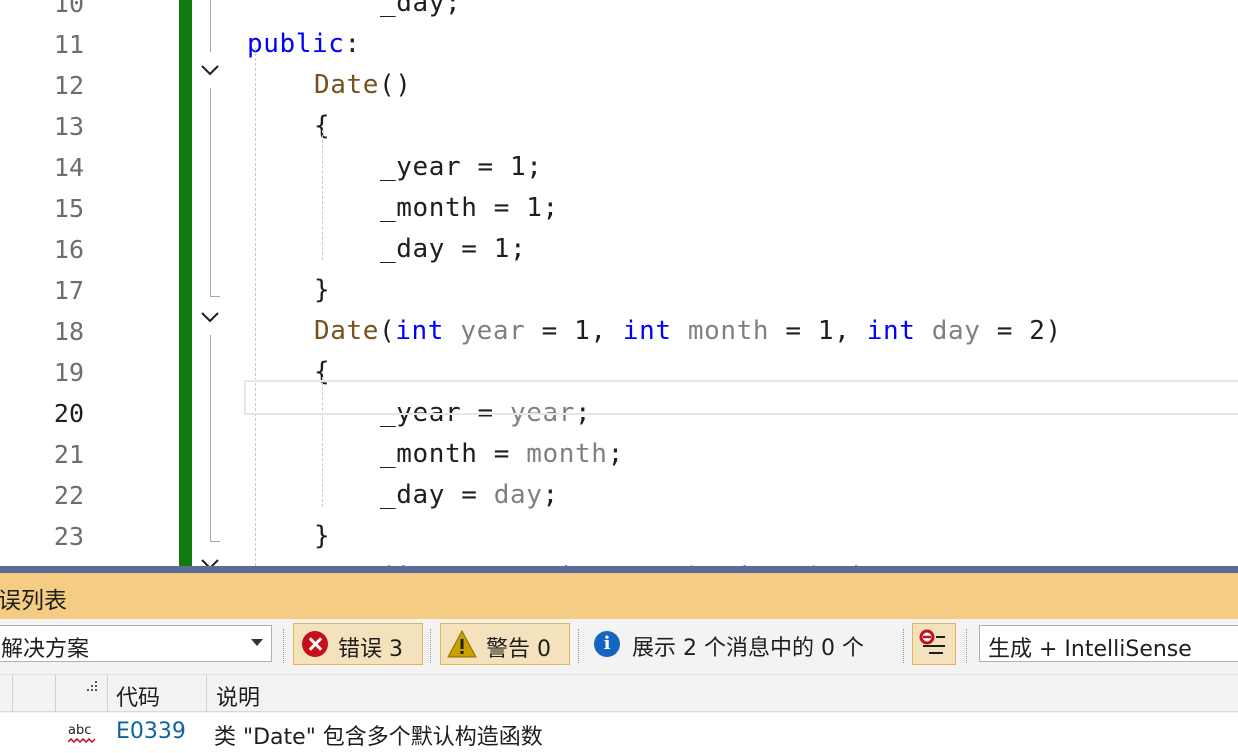  I want to click on code-text: }, so click(322, 290).